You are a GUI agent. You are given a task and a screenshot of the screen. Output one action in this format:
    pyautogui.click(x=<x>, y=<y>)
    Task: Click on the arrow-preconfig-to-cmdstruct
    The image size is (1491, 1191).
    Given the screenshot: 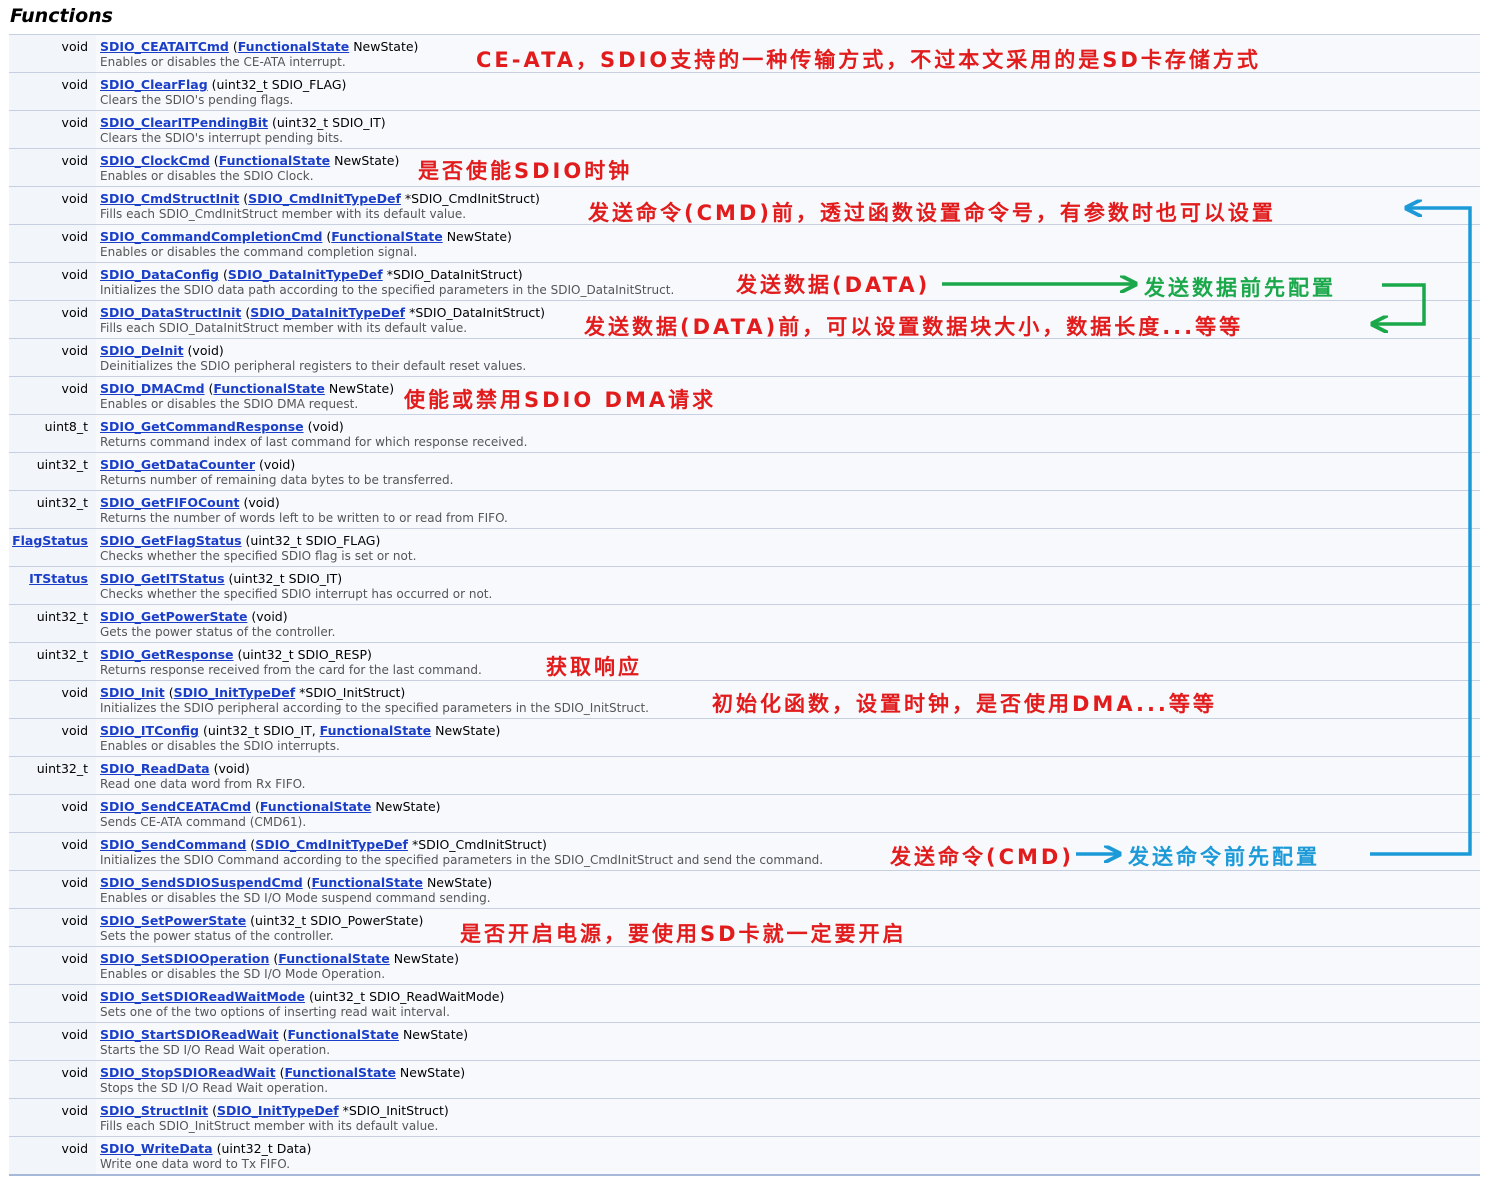 What is the action you would take?
    pyautogui.click(x=1421, y=532)
    